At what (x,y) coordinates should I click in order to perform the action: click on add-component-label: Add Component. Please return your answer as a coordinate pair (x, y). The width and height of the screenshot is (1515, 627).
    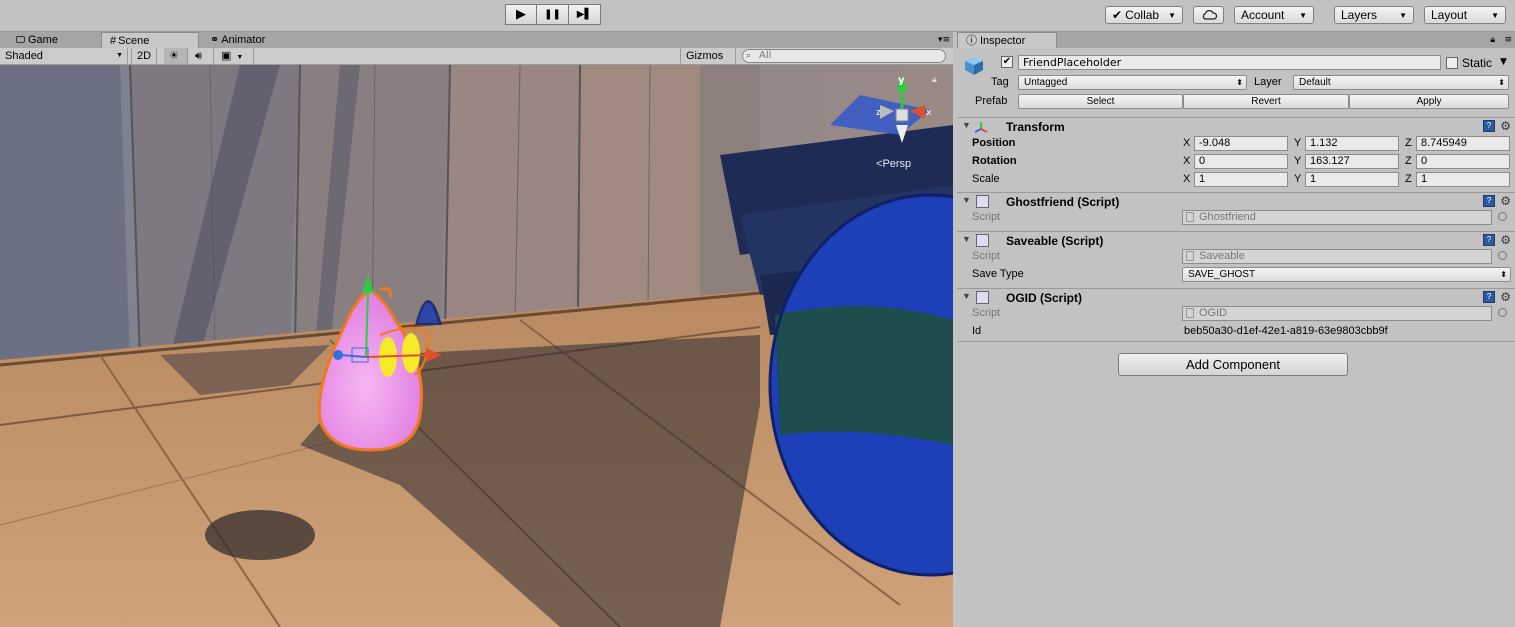
    Looking at the image, I should click on (1233, 364).